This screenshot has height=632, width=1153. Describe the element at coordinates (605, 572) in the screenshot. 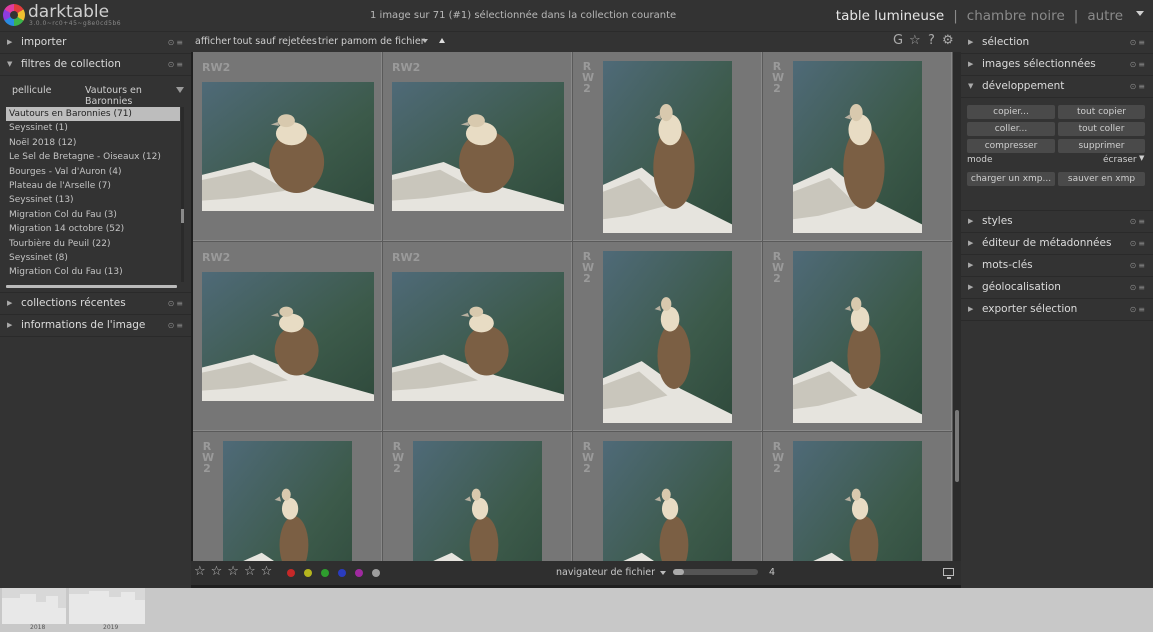

I see `layout-select: navigateur de fichier` at that location.